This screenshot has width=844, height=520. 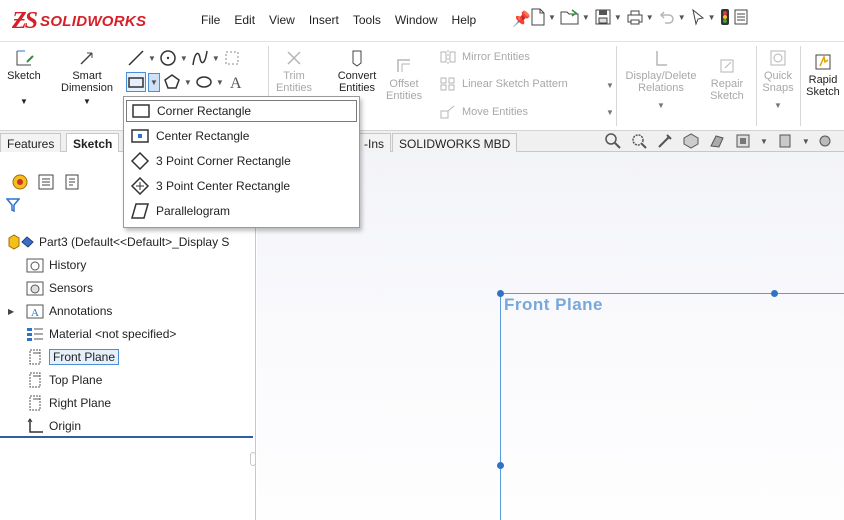 I want to click on circle-tool-button, so click(x=168, y=58).